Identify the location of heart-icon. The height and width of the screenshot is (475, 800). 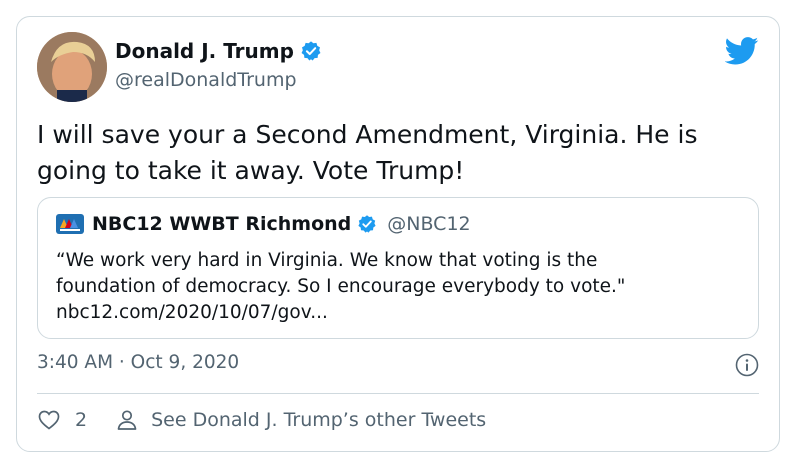
(49, 420).